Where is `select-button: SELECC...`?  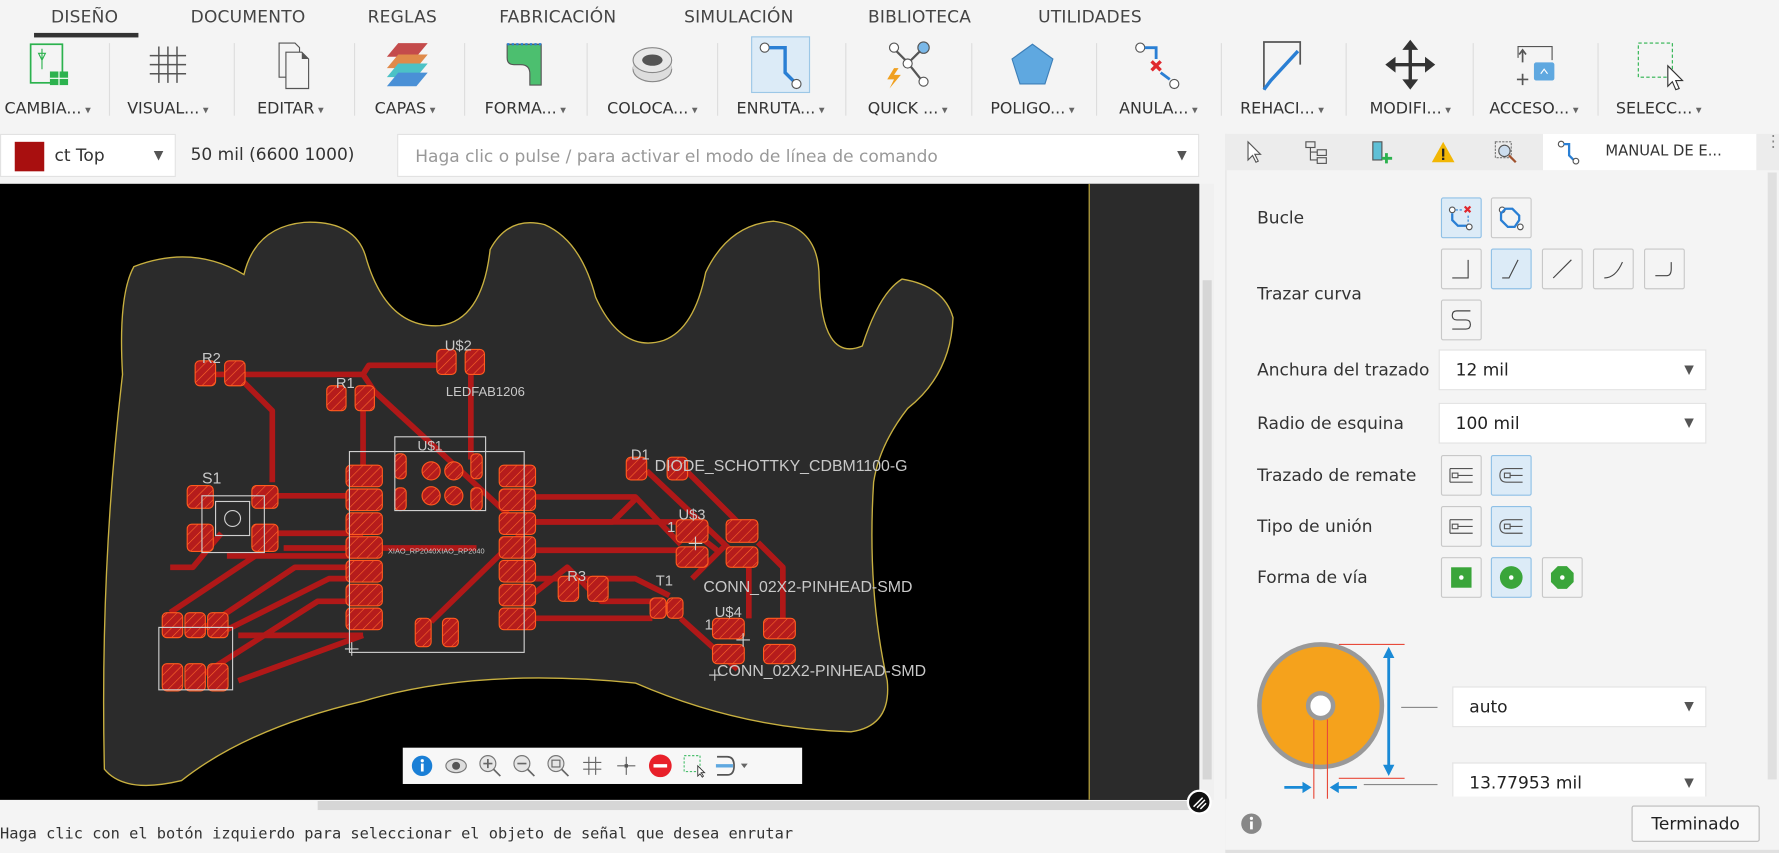 select-button: SELECC... is located at coordinates (1659, 80).